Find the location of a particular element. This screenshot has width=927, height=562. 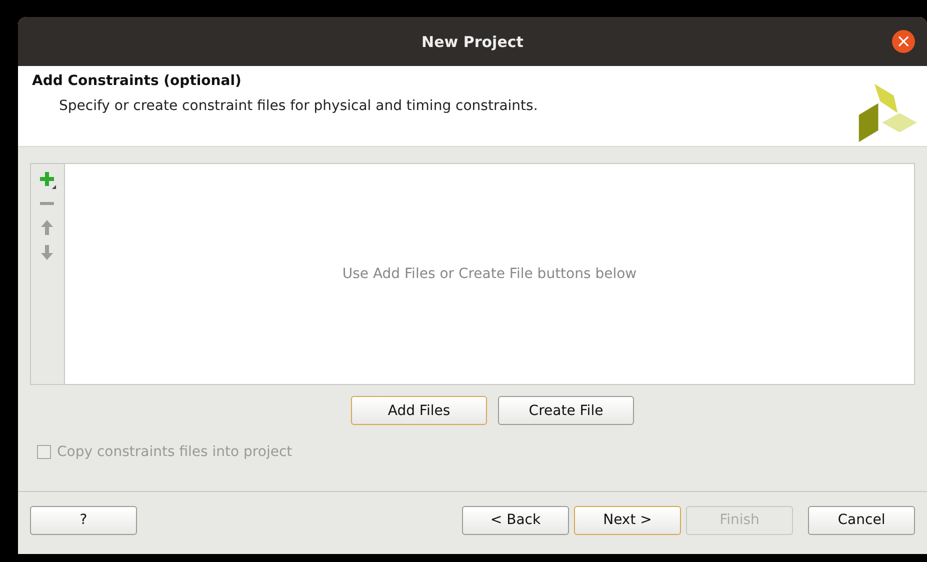

back-button: < Back is located at coordinates (515, 520).